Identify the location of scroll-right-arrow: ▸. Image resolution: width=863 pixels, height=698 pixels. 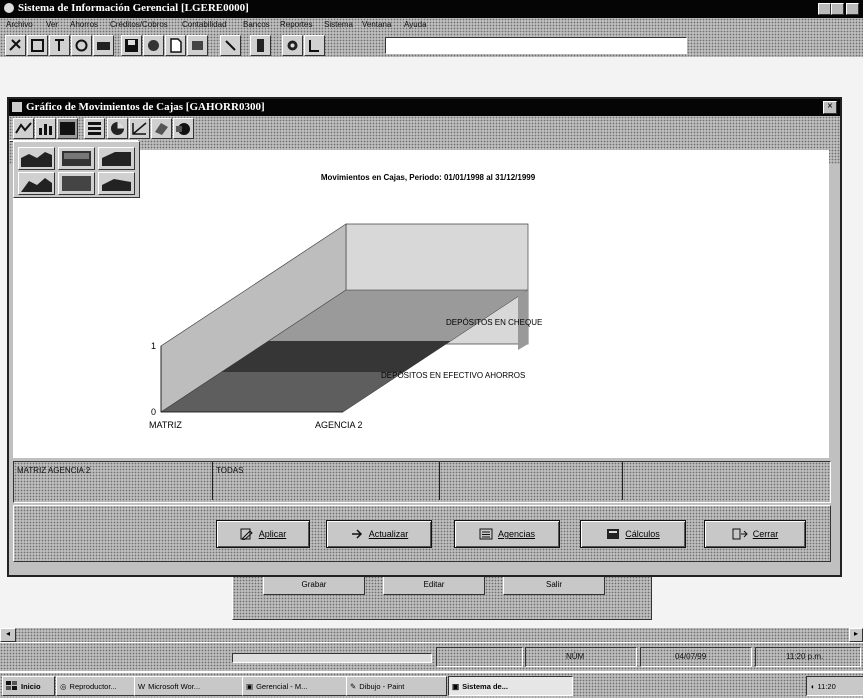
(856, 635).